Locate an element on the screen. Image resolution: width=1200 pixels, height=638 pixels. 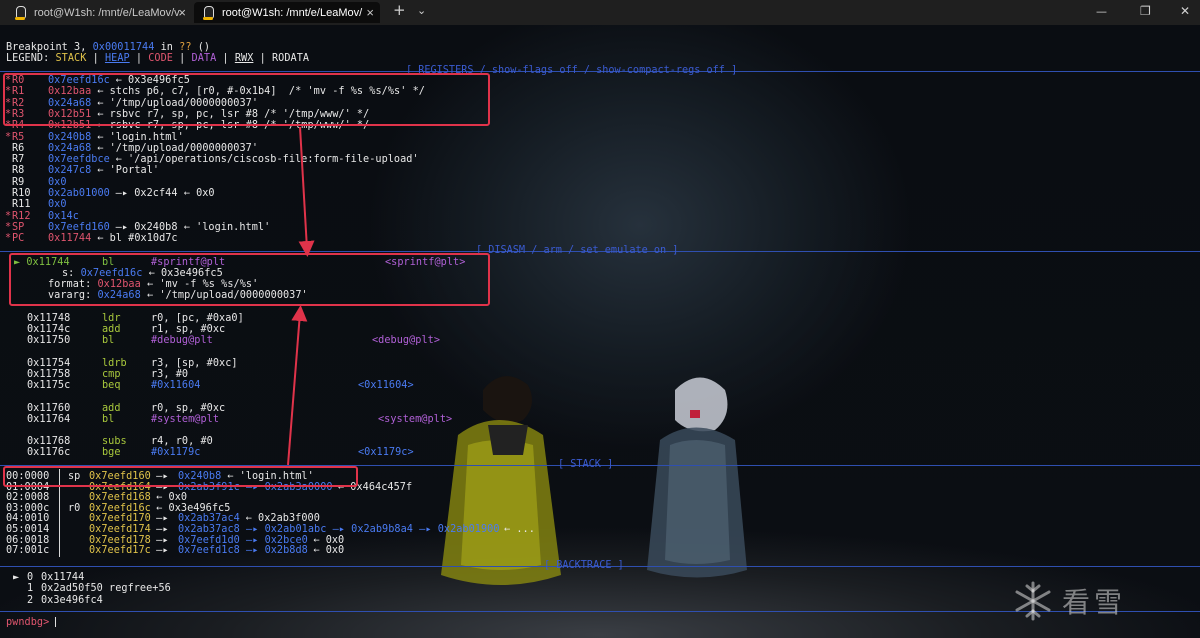
new-tab-button: + is located at coordinates (399, 10).